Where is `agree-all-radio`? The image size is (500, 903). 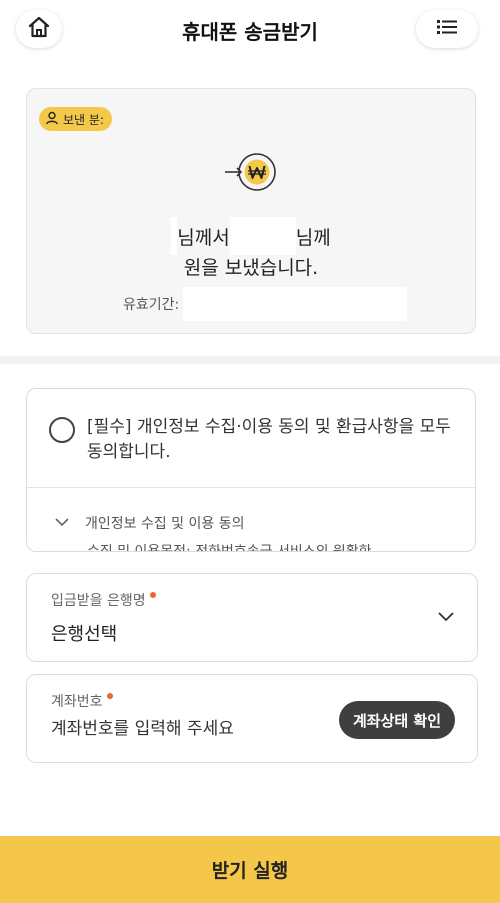
agree-all-radio is located at coordinates (62, 430).